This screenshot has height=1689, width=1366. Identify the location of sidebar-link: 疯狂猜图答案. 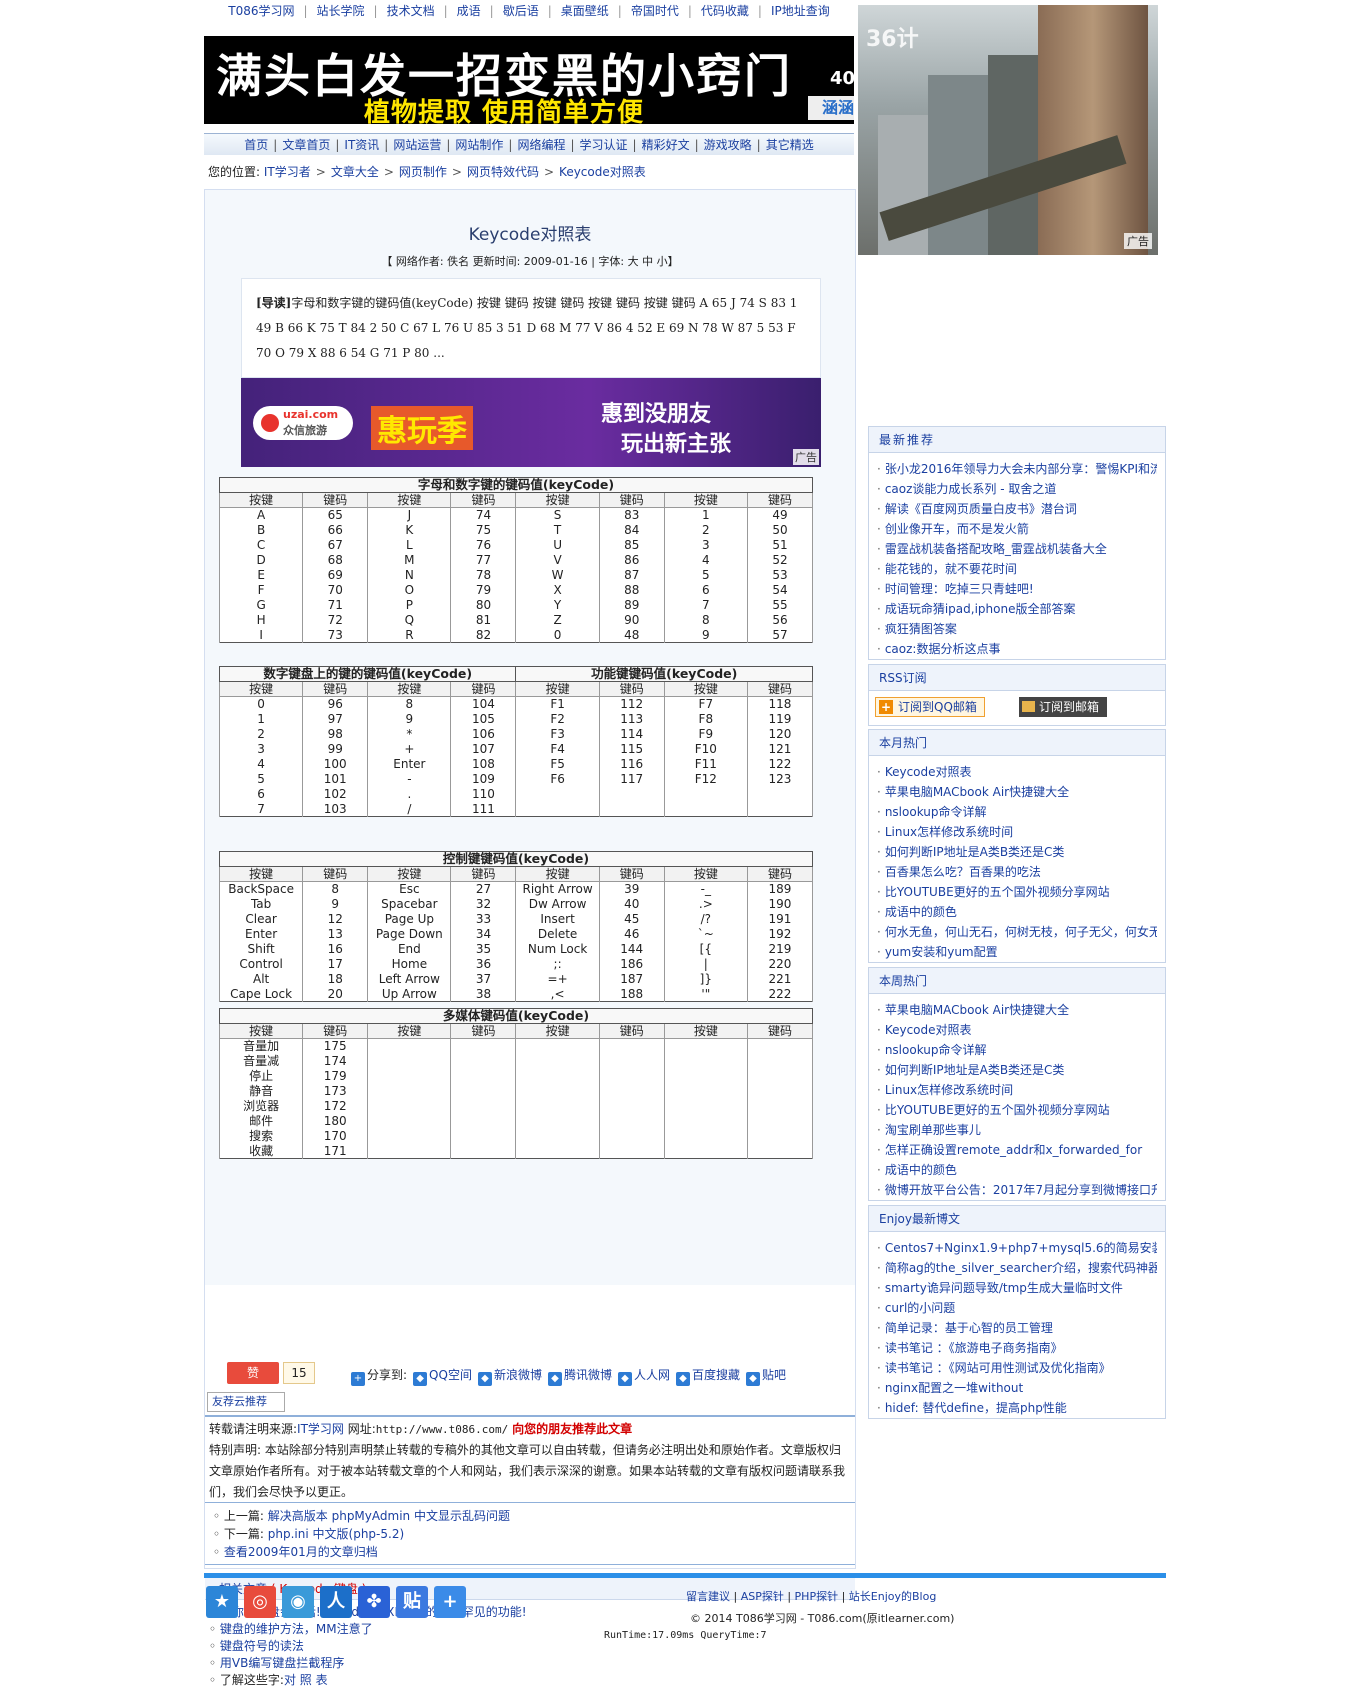
(921, 629).